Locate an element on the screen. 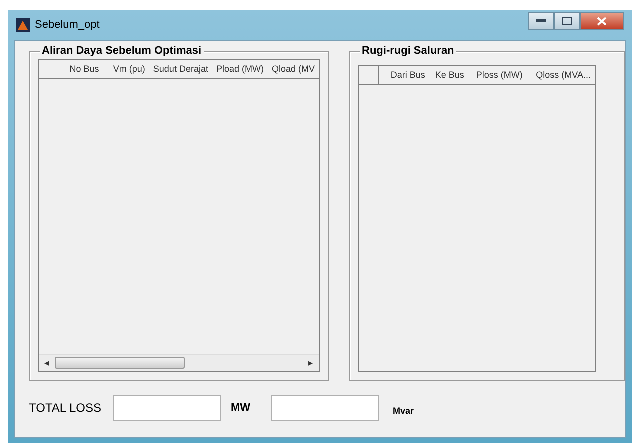  unit-label: Mvar is located at coordinates (403, 411).